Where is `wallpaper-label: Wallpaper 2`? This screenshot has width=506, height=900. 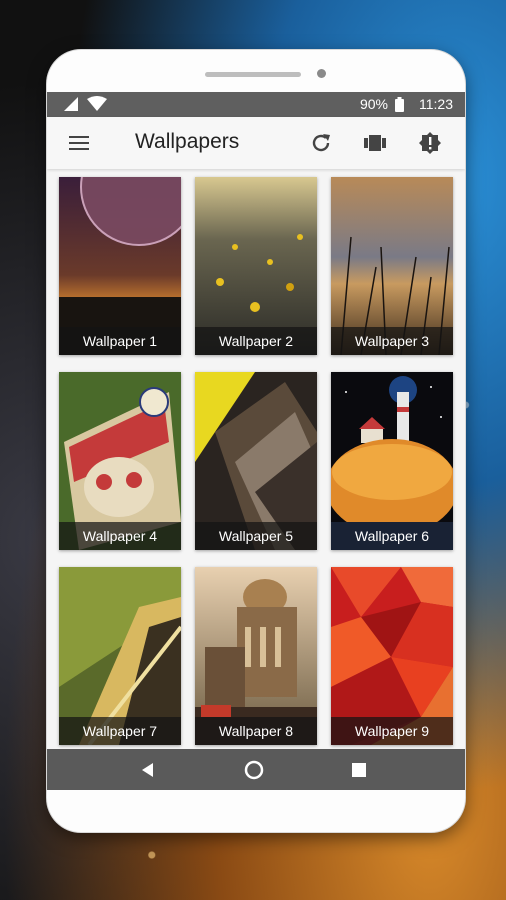
wallpaper-label: Wallpaper 2 is located at coordinates (256, 341).